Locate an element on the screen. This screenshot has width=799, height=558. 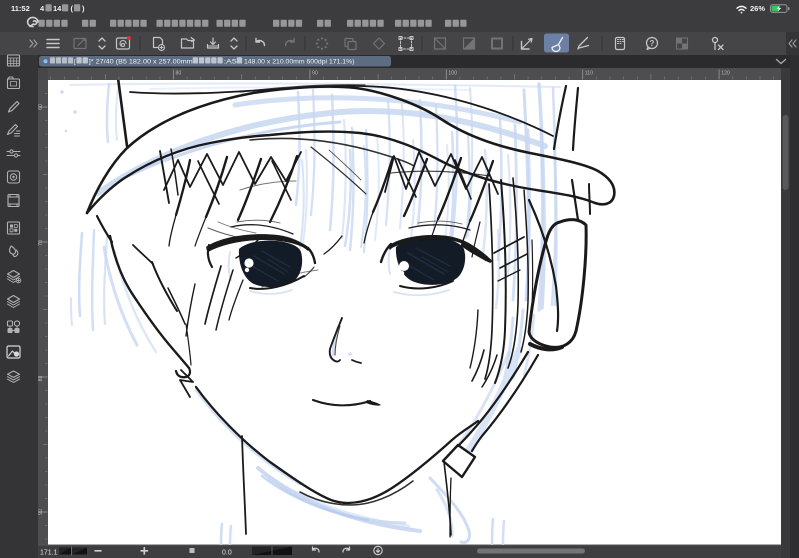
svg-text: 60 is located at coordinates (41, 107).